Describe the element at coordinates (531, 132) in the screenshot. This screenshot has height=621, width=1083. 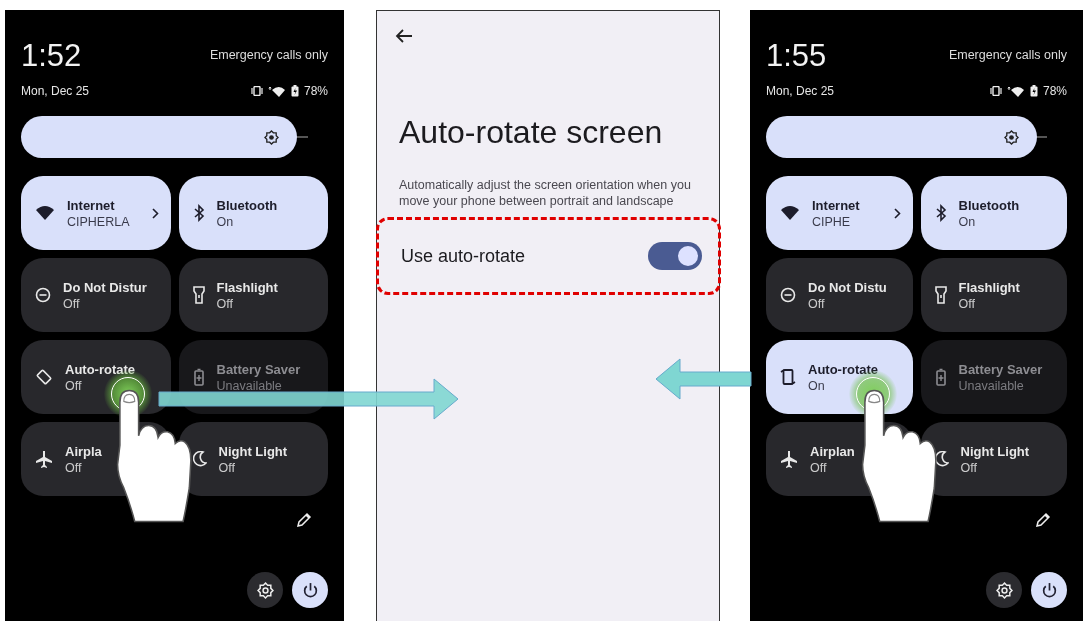
I see `screen-title: Auto-rotate screen` at that location.